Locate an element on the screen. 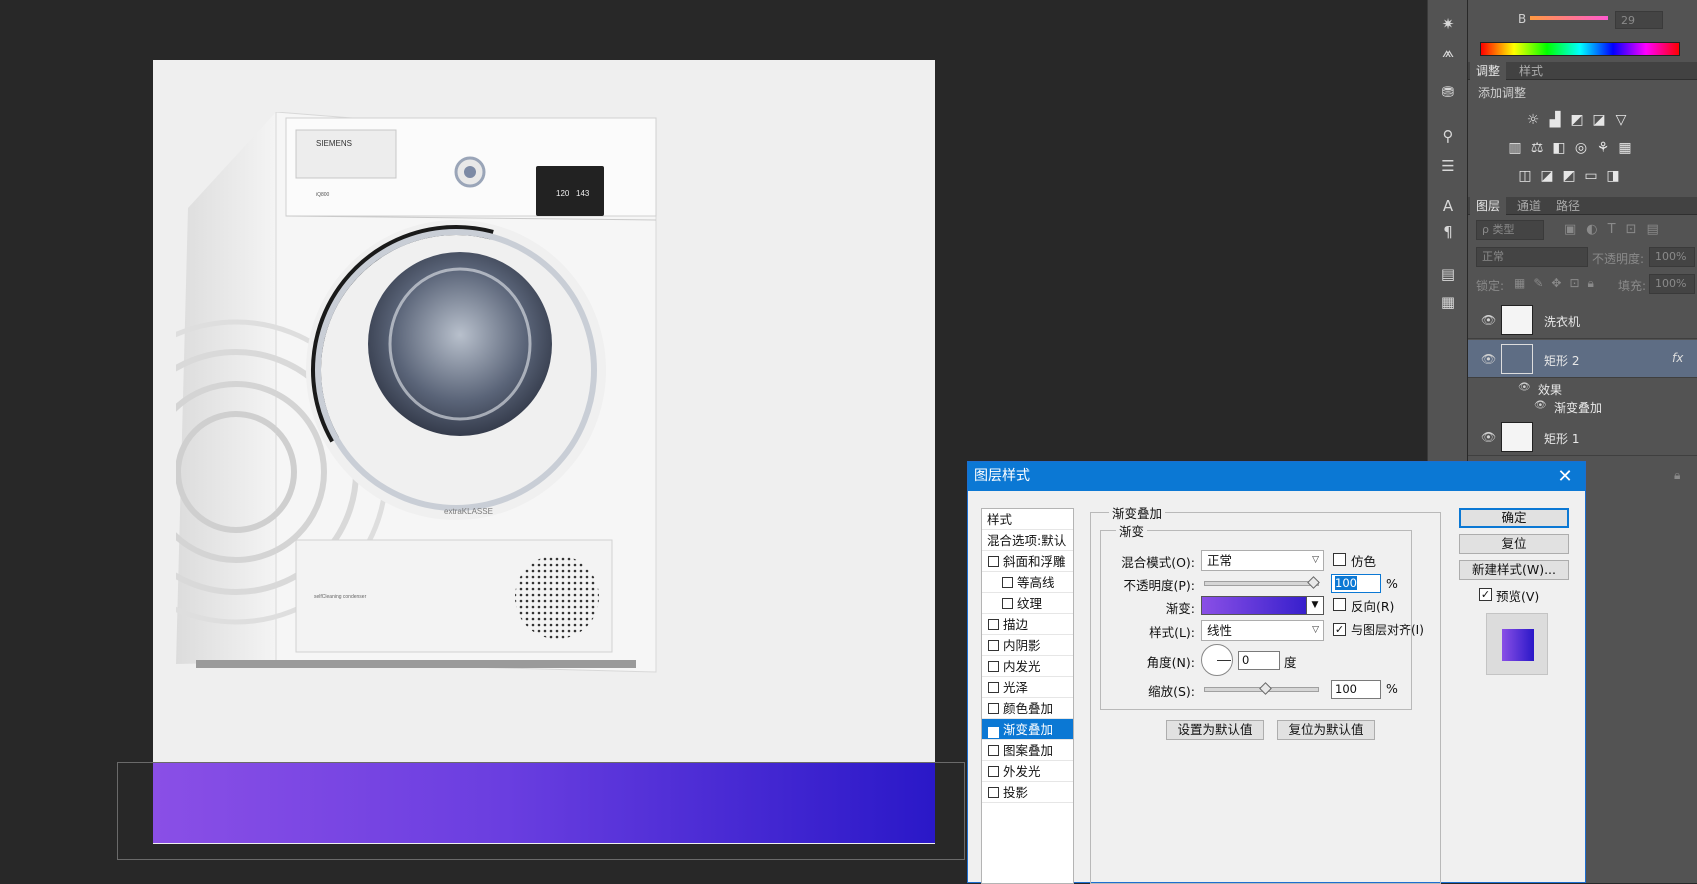  style-select: 线性 ▽ is located at coordinates (1262, 630).